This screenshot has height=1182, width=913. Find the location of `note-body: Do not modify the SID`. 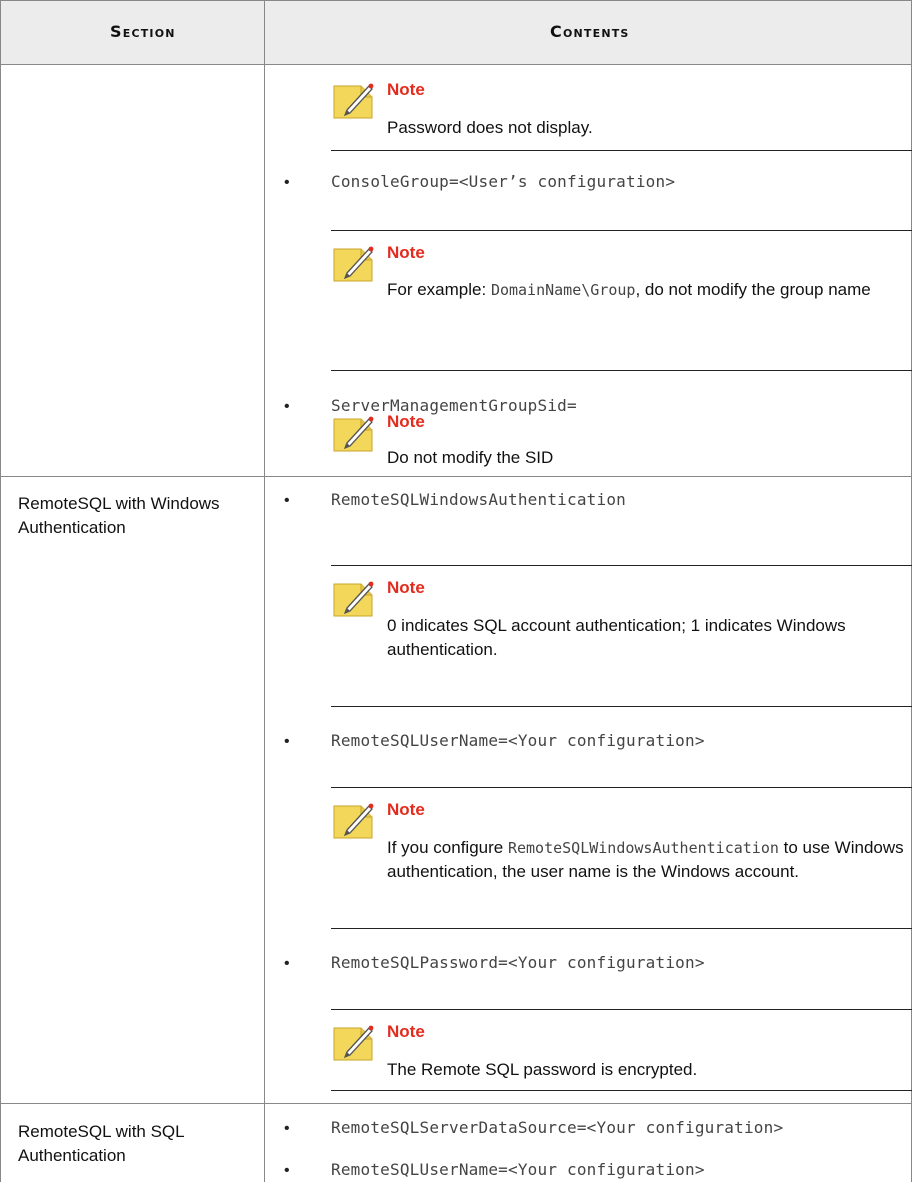

note-body: Do not modify the SID is located at coordinates (470, 457).